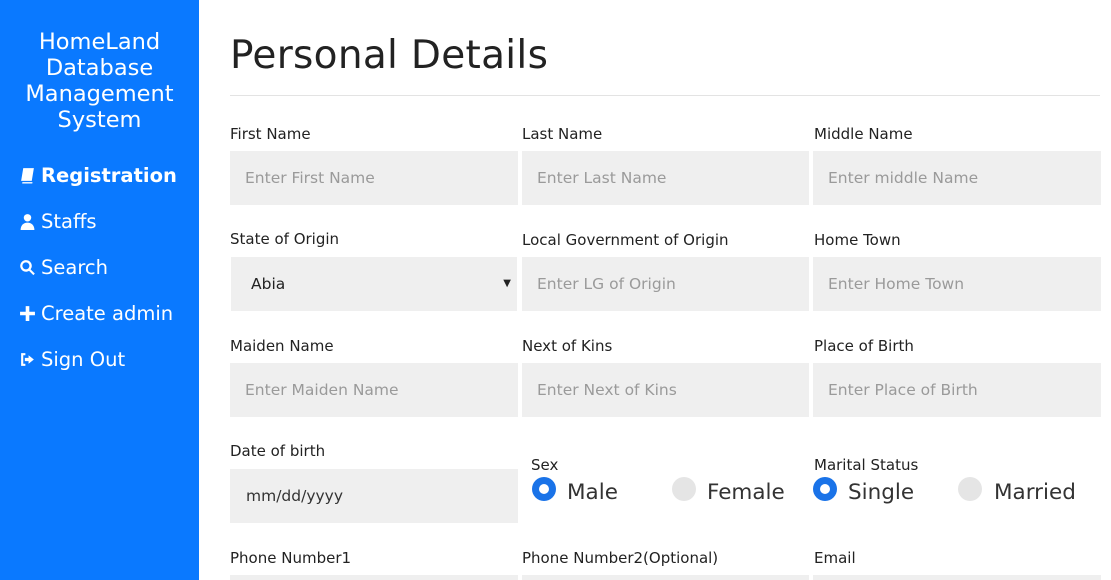 The height and width of the screenshot is (580, 1111). I want to click on maiden-name-label: Maiden Name, so click(282, 346).